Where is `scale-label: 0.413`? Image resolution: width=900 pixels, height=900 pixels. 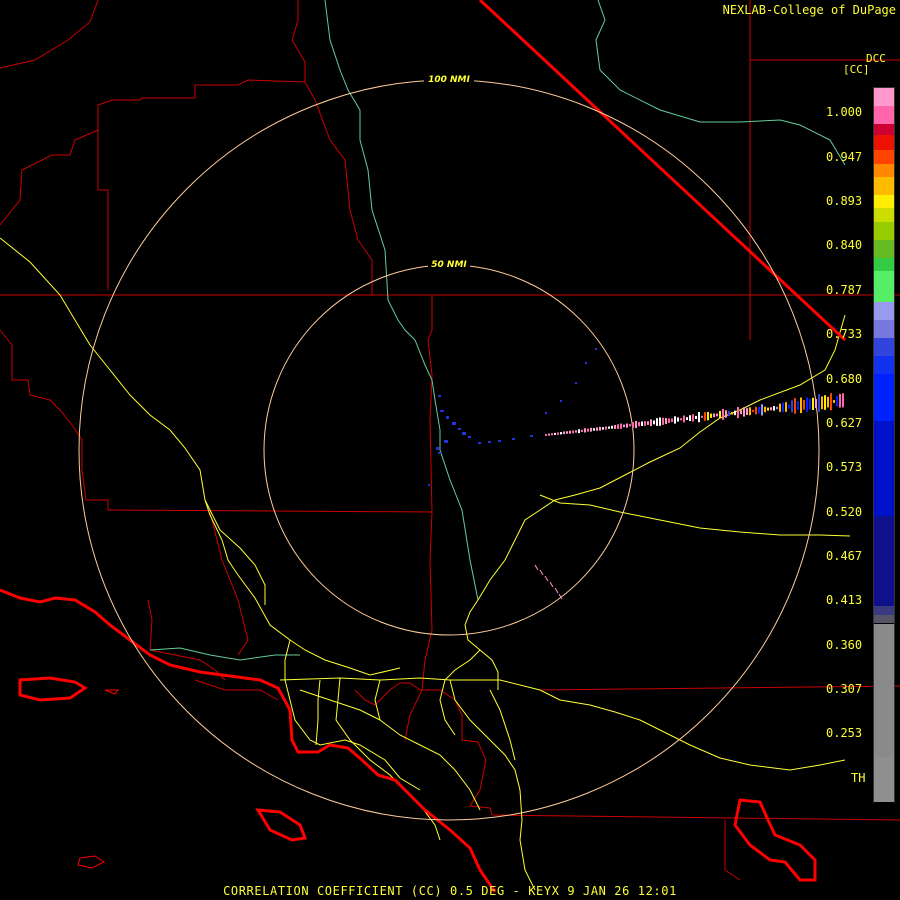 scale-label: 0.413 is located at coordinates (844, 600).